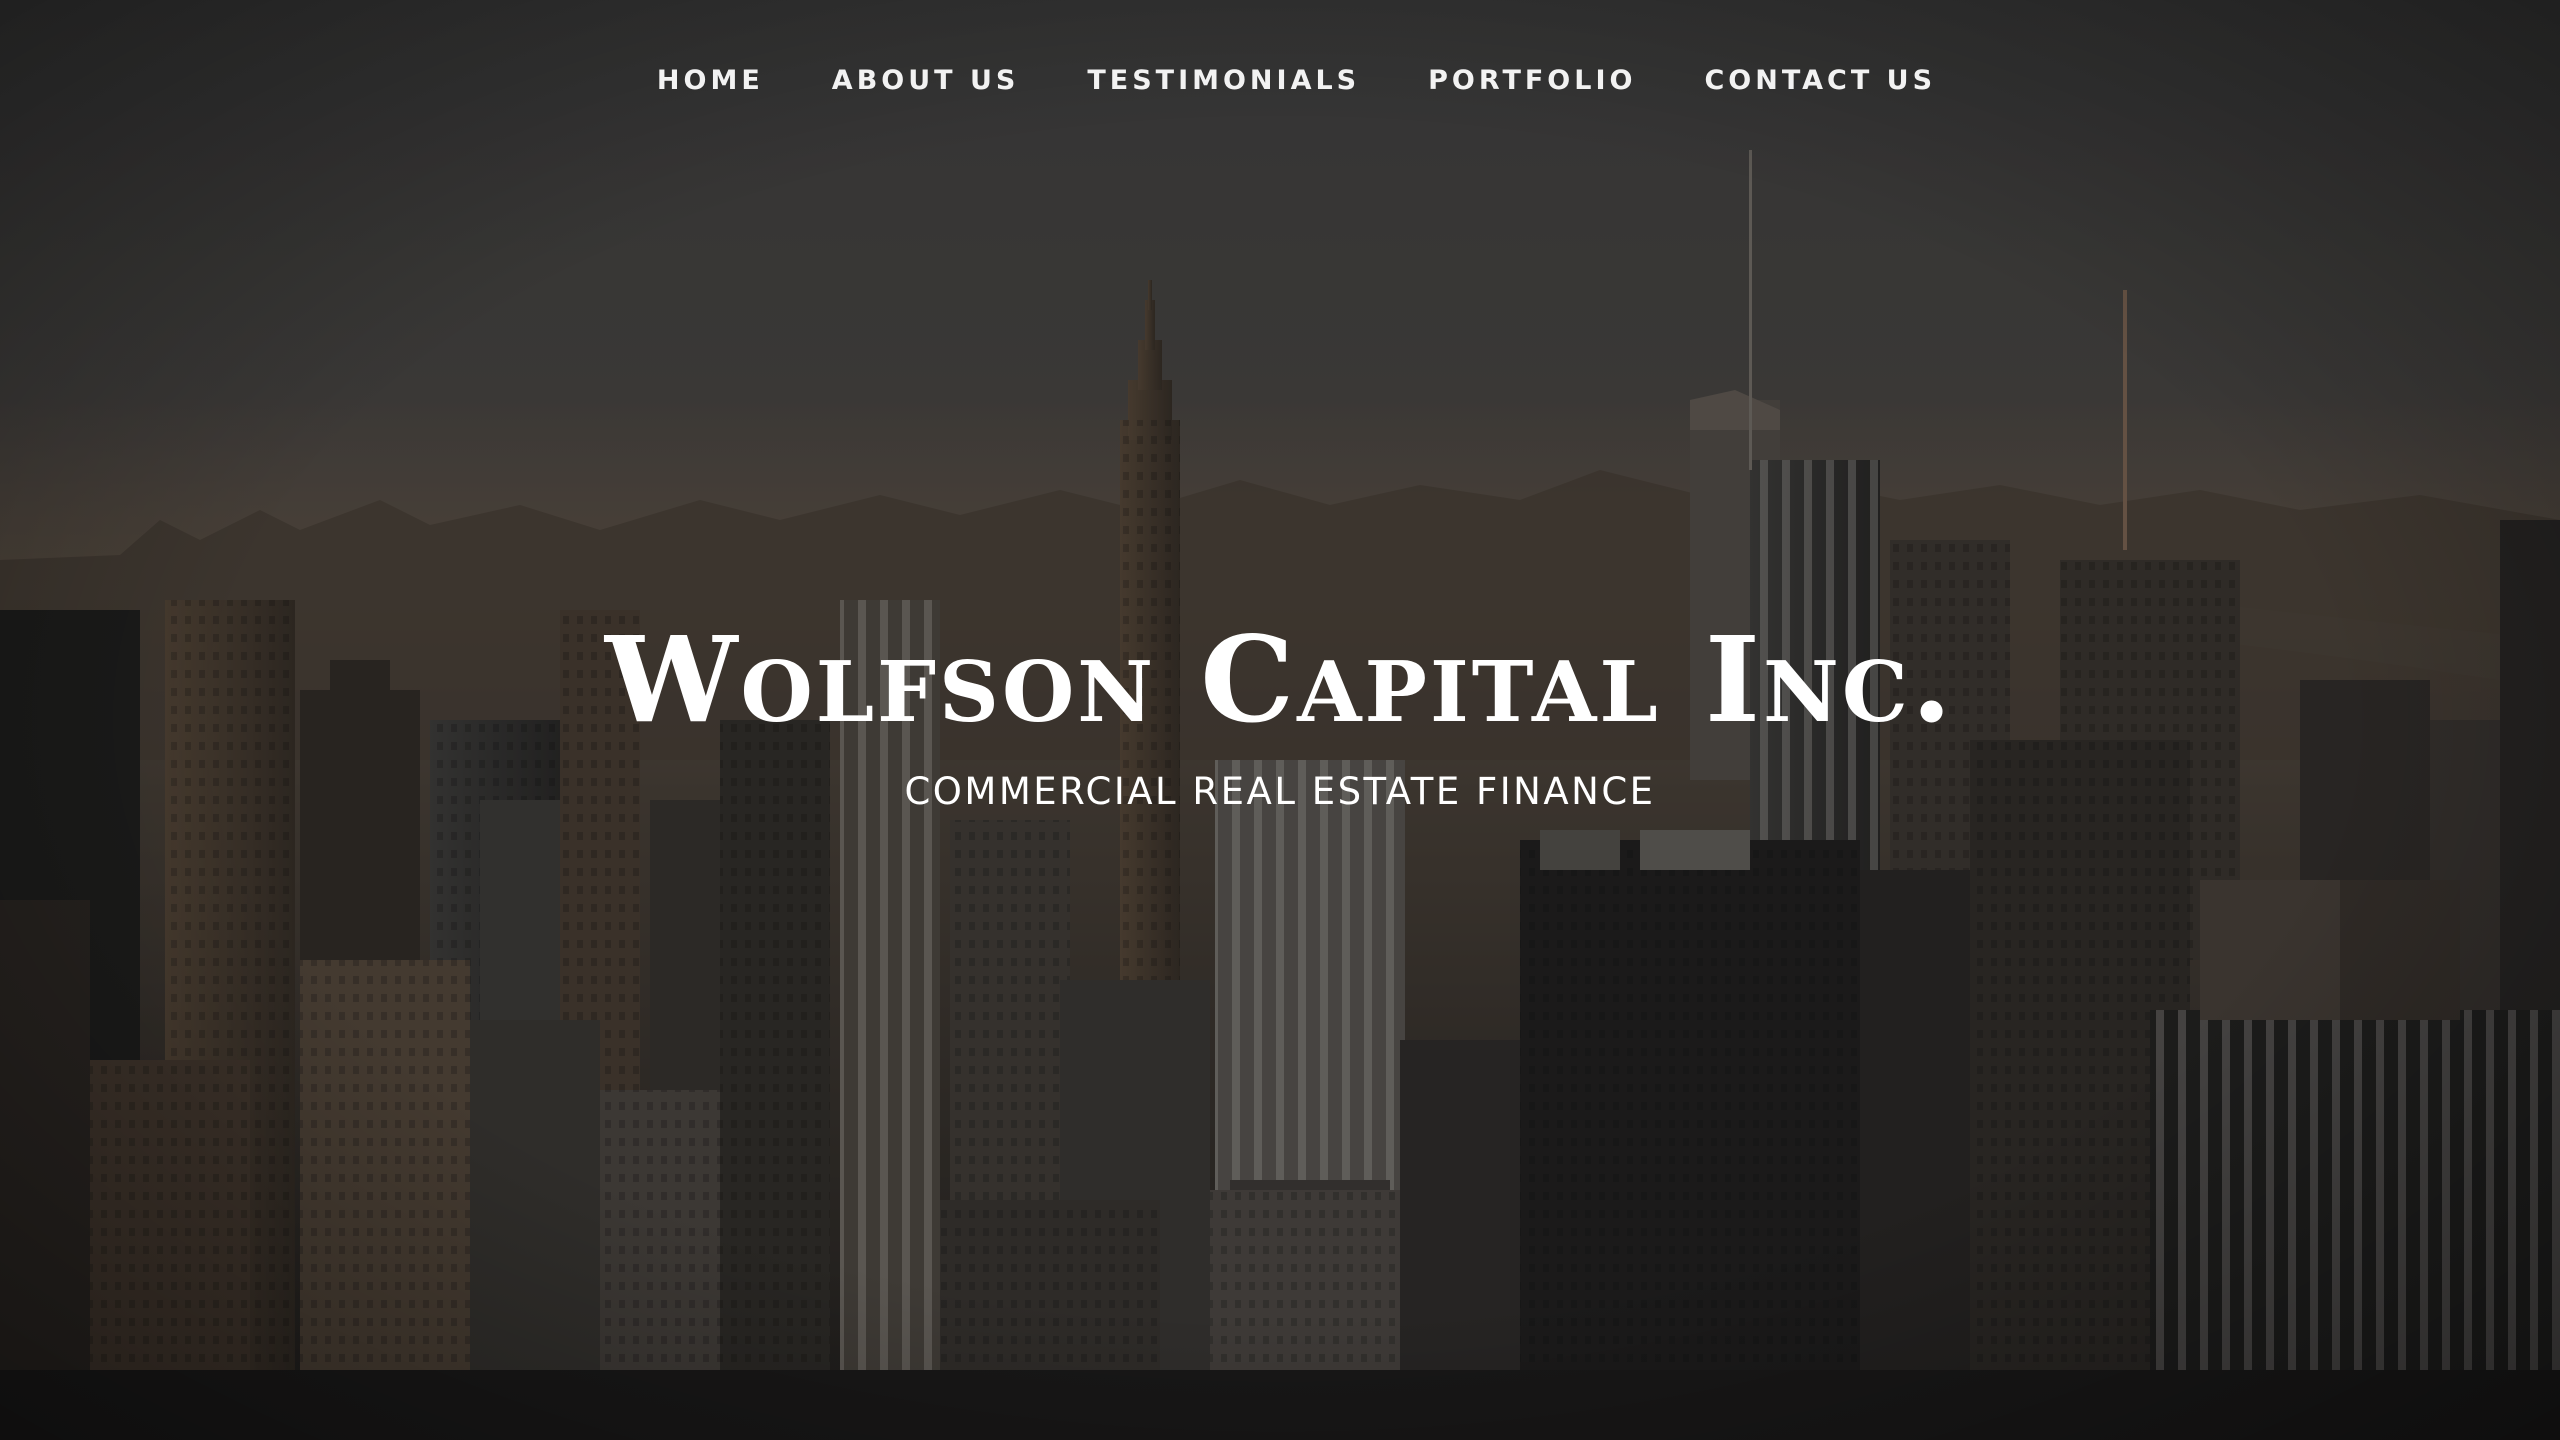  What do you see at coordinates (926, 80) in the screenshot?
I see `nav-item-about-us: ABOUT US` at bounding box center [926, 80].